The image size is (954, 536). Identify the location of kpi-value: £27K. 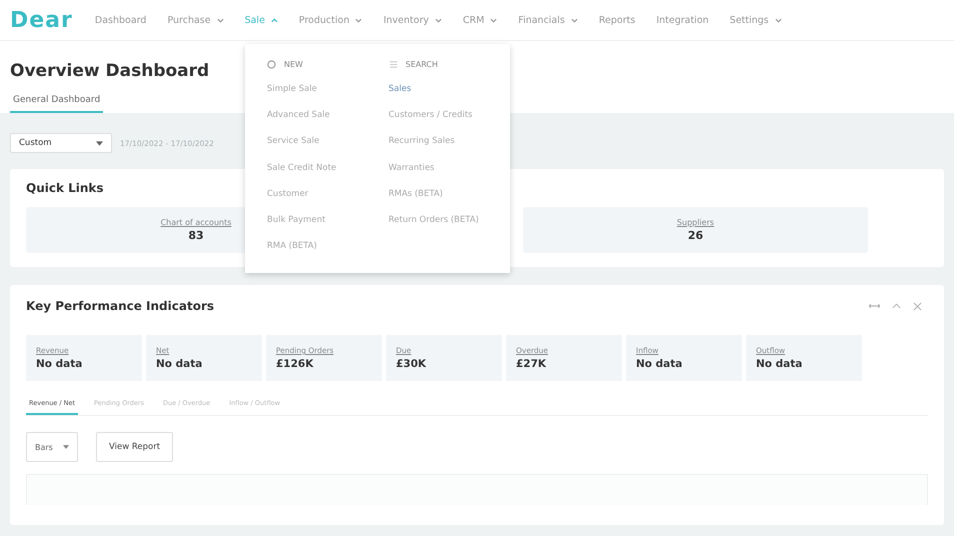
(532, 364).